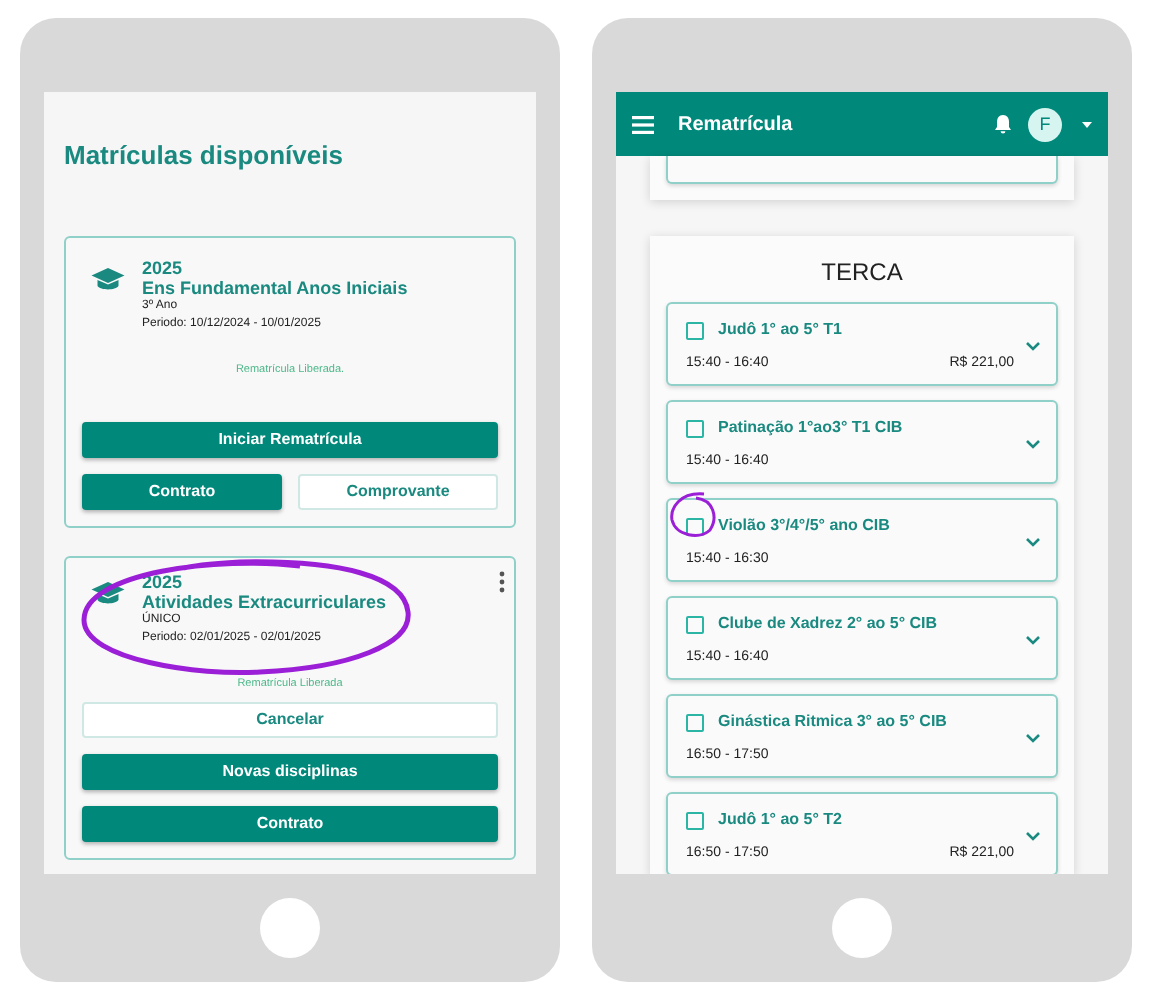 Image resolution: width=1152 pixels, height=1002 pixels. I want to click on day-heading: TERCA, so click(862, 273).